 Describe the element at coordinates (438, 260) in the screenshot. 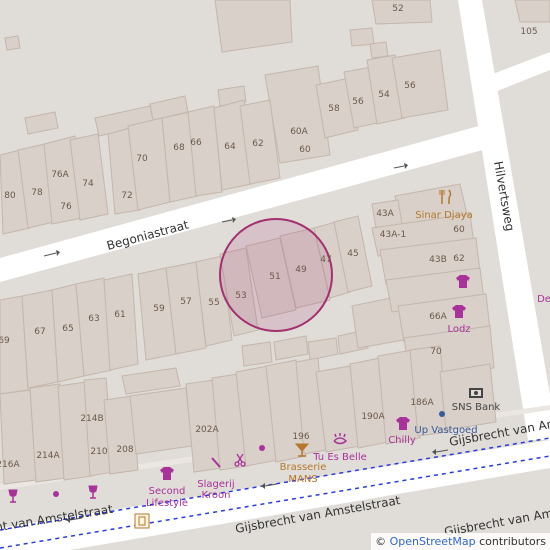

I see `house-number: 43B` at that location.